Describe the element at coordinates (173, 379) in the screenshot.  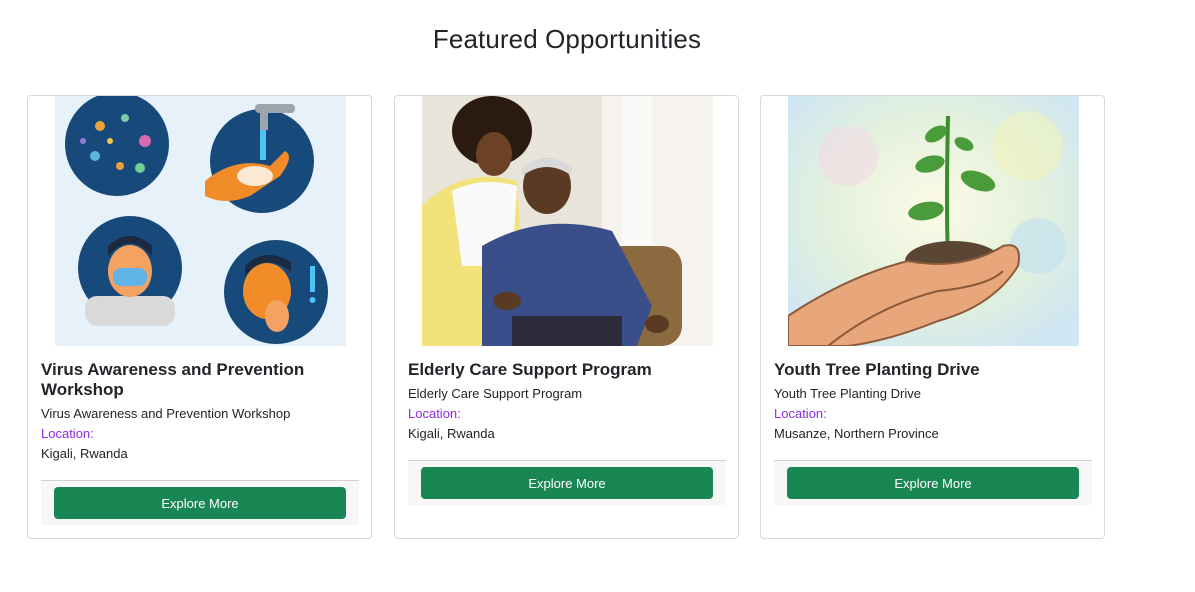
I see `card-title: Virus Awareness and Prevention Workshop` at that location.